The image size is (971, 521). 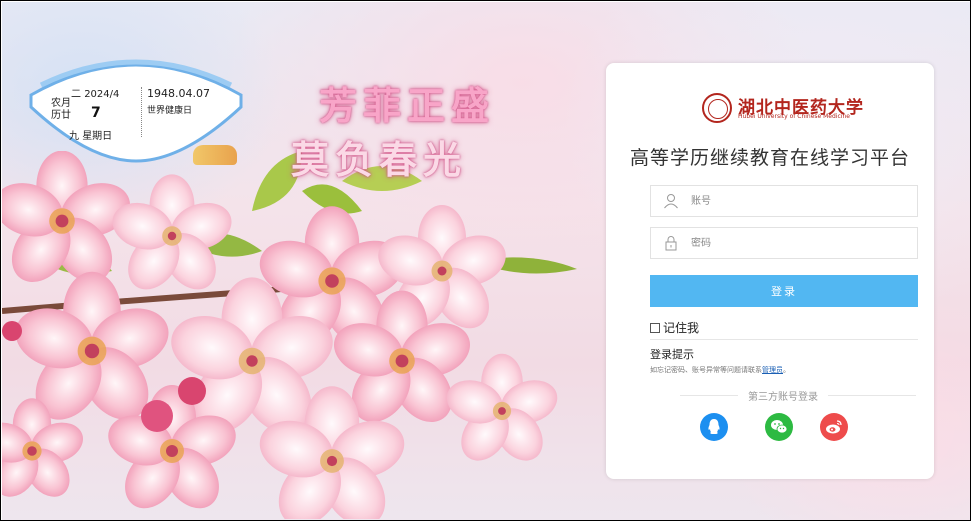 I want to click on lunar-char: 历, so click(x=56, y=115).